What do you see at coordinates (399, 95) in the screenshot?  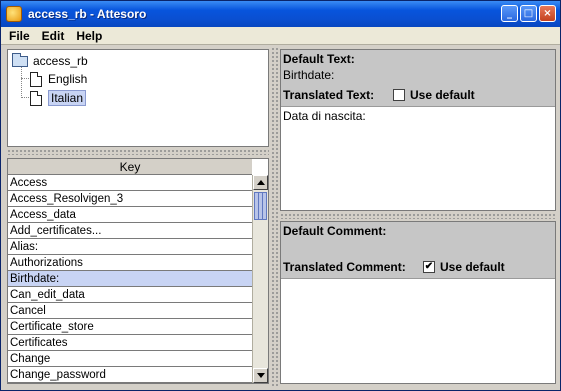 I see `checkbox-unchecked-icon` at bounding box center [399, 95].